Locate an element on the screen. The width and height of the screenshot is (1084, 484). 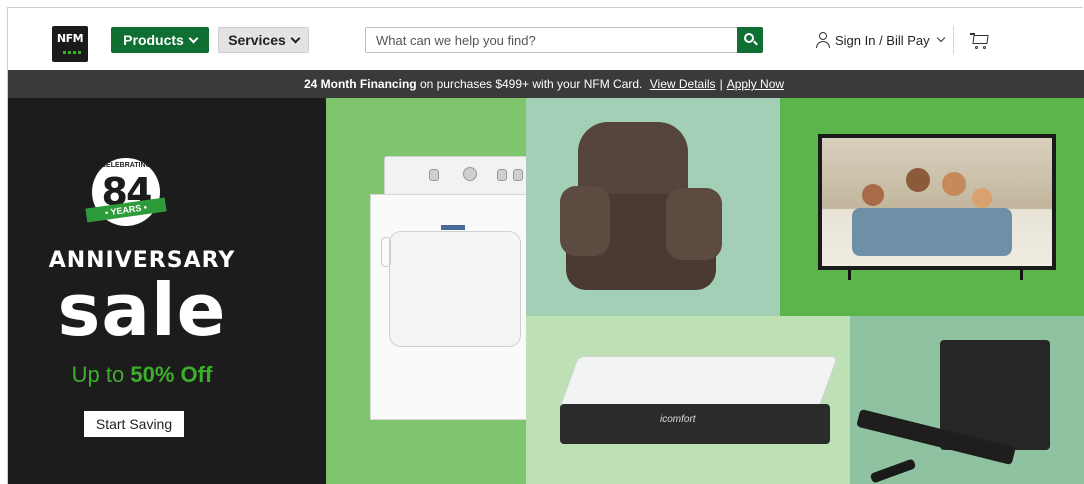
promo-bold: 24 Month Financing is located at coordinates (360, 84).